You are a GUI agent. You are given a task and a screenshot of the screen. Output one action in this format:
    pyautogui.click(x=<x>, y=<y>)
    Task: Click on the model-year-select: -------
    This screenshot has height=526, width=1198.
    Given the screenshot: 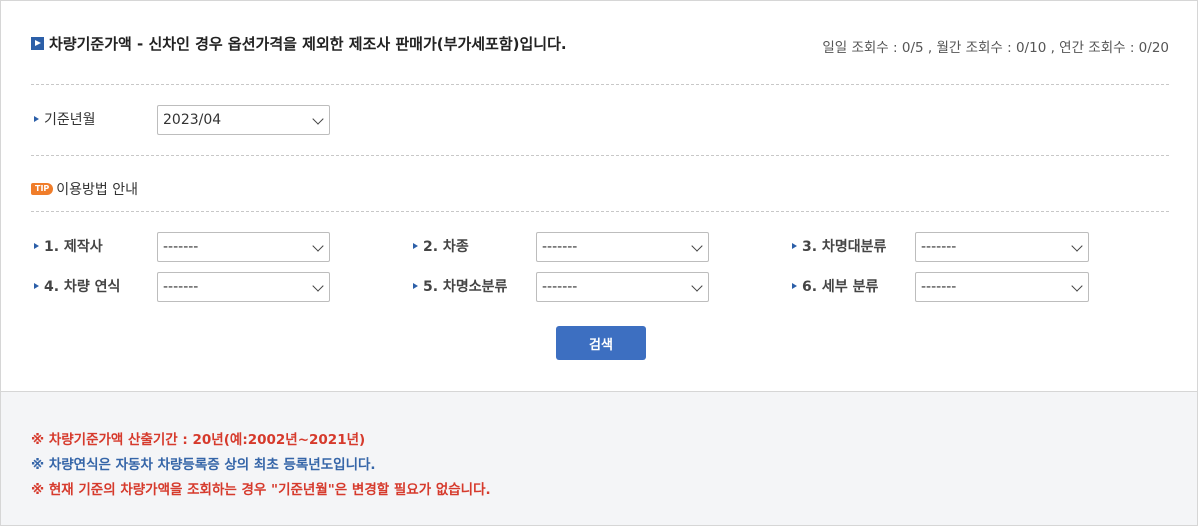 What is the action you would take?
    pyautogui.click(x=243, y=287)
    